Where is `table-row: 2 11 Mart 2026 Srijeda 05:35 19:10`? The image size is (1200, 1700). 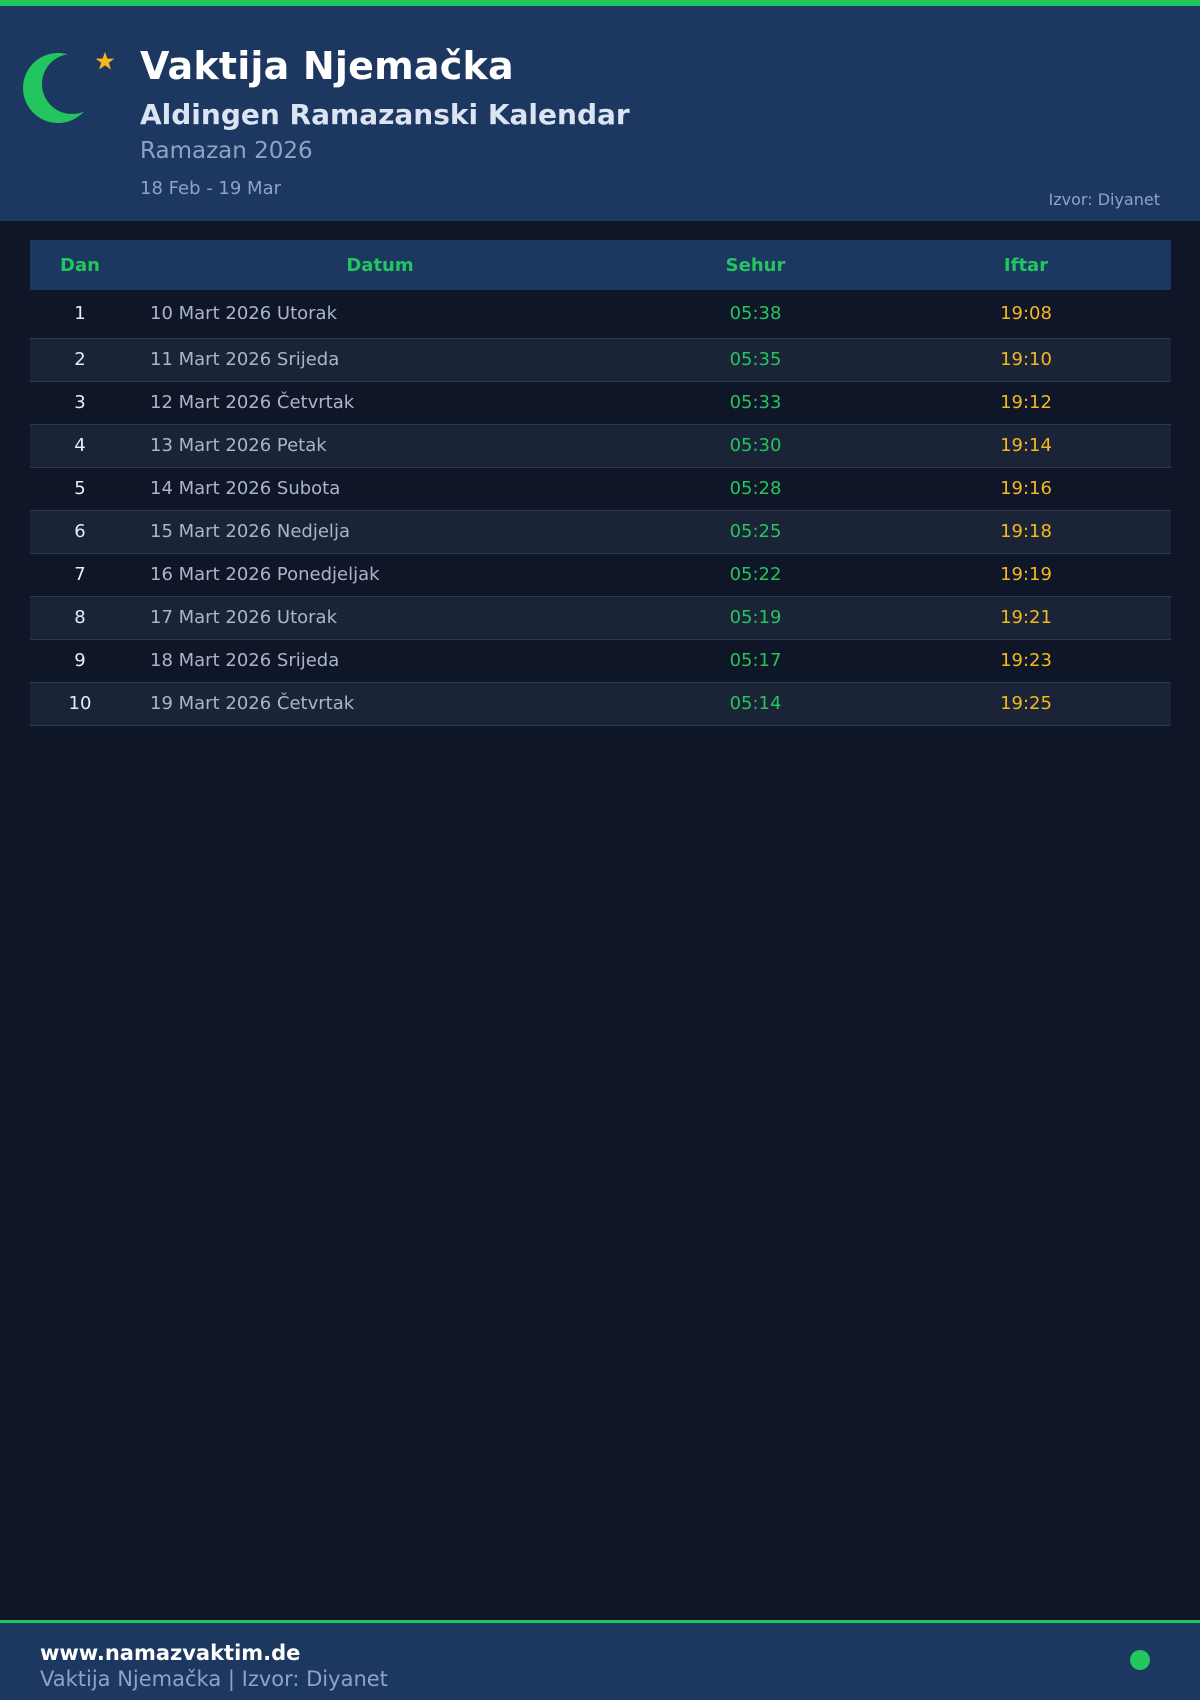 table-row: 2 11 Mart 2026 Srijeda 05:35 19:10 is located at coordinates (600, 360).